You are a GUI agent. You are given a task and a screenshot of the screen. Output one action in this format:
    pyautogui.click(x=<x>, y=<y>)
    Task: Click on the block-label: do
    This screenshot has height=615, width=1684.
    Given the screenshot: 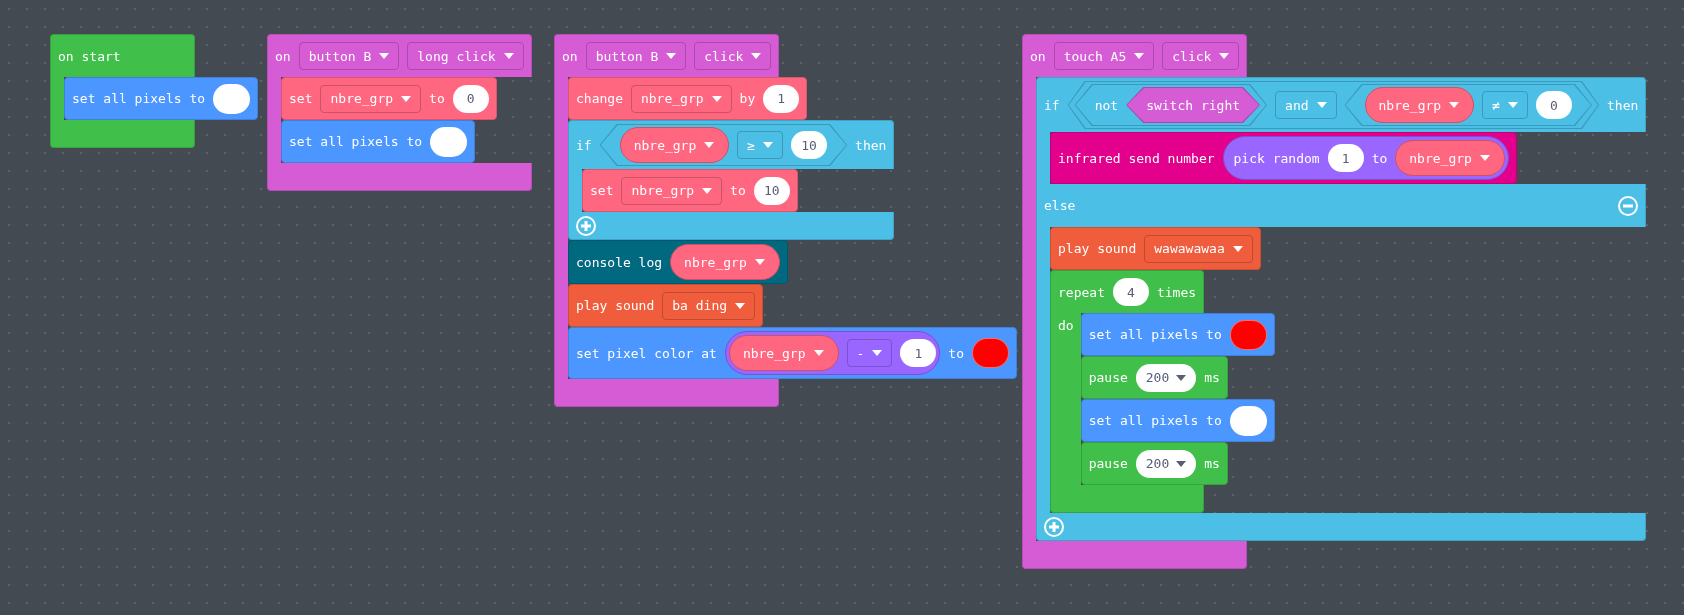 What is the action you would take?
    pyautogui.click(x=1066, y=325)
    